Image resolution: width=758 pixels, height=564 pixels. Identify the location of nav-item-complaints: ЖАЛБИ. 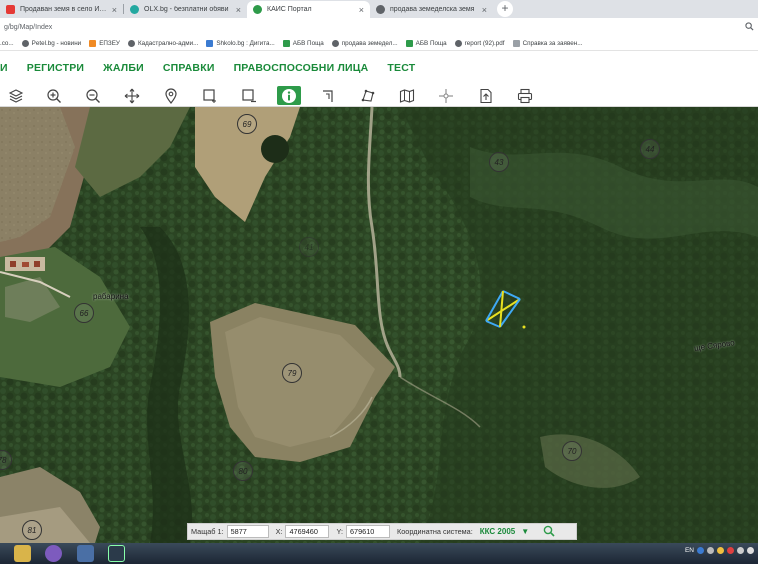
(123, 68).